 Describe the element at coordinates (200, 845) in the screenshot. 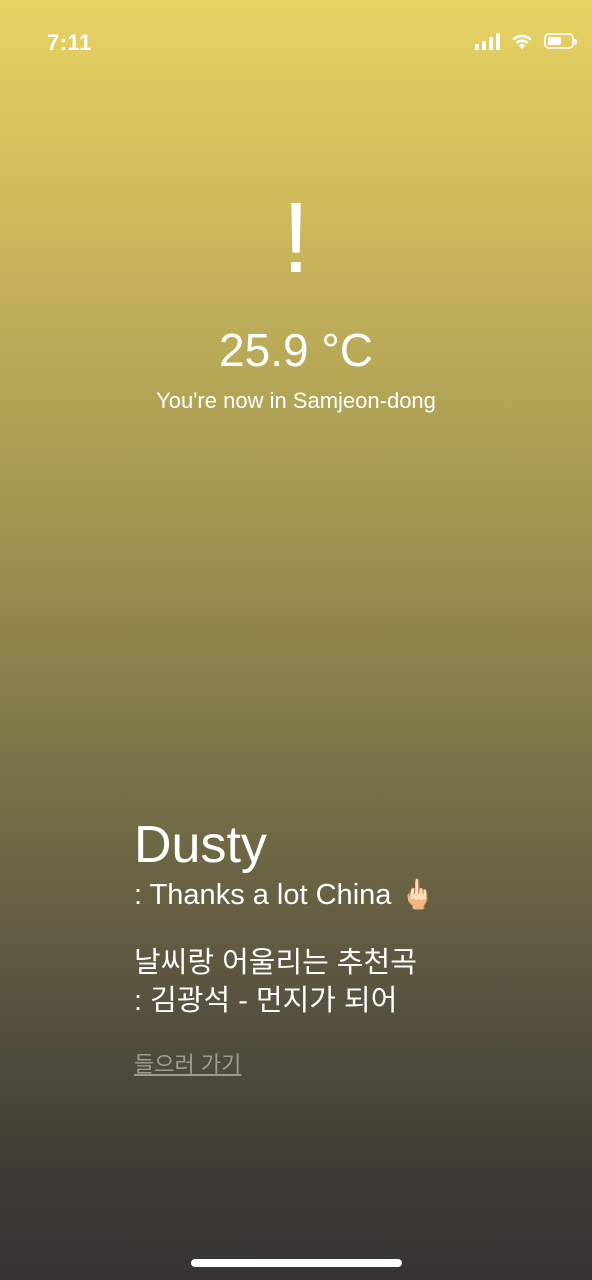

I see `condition-title: Dusty` at that location.